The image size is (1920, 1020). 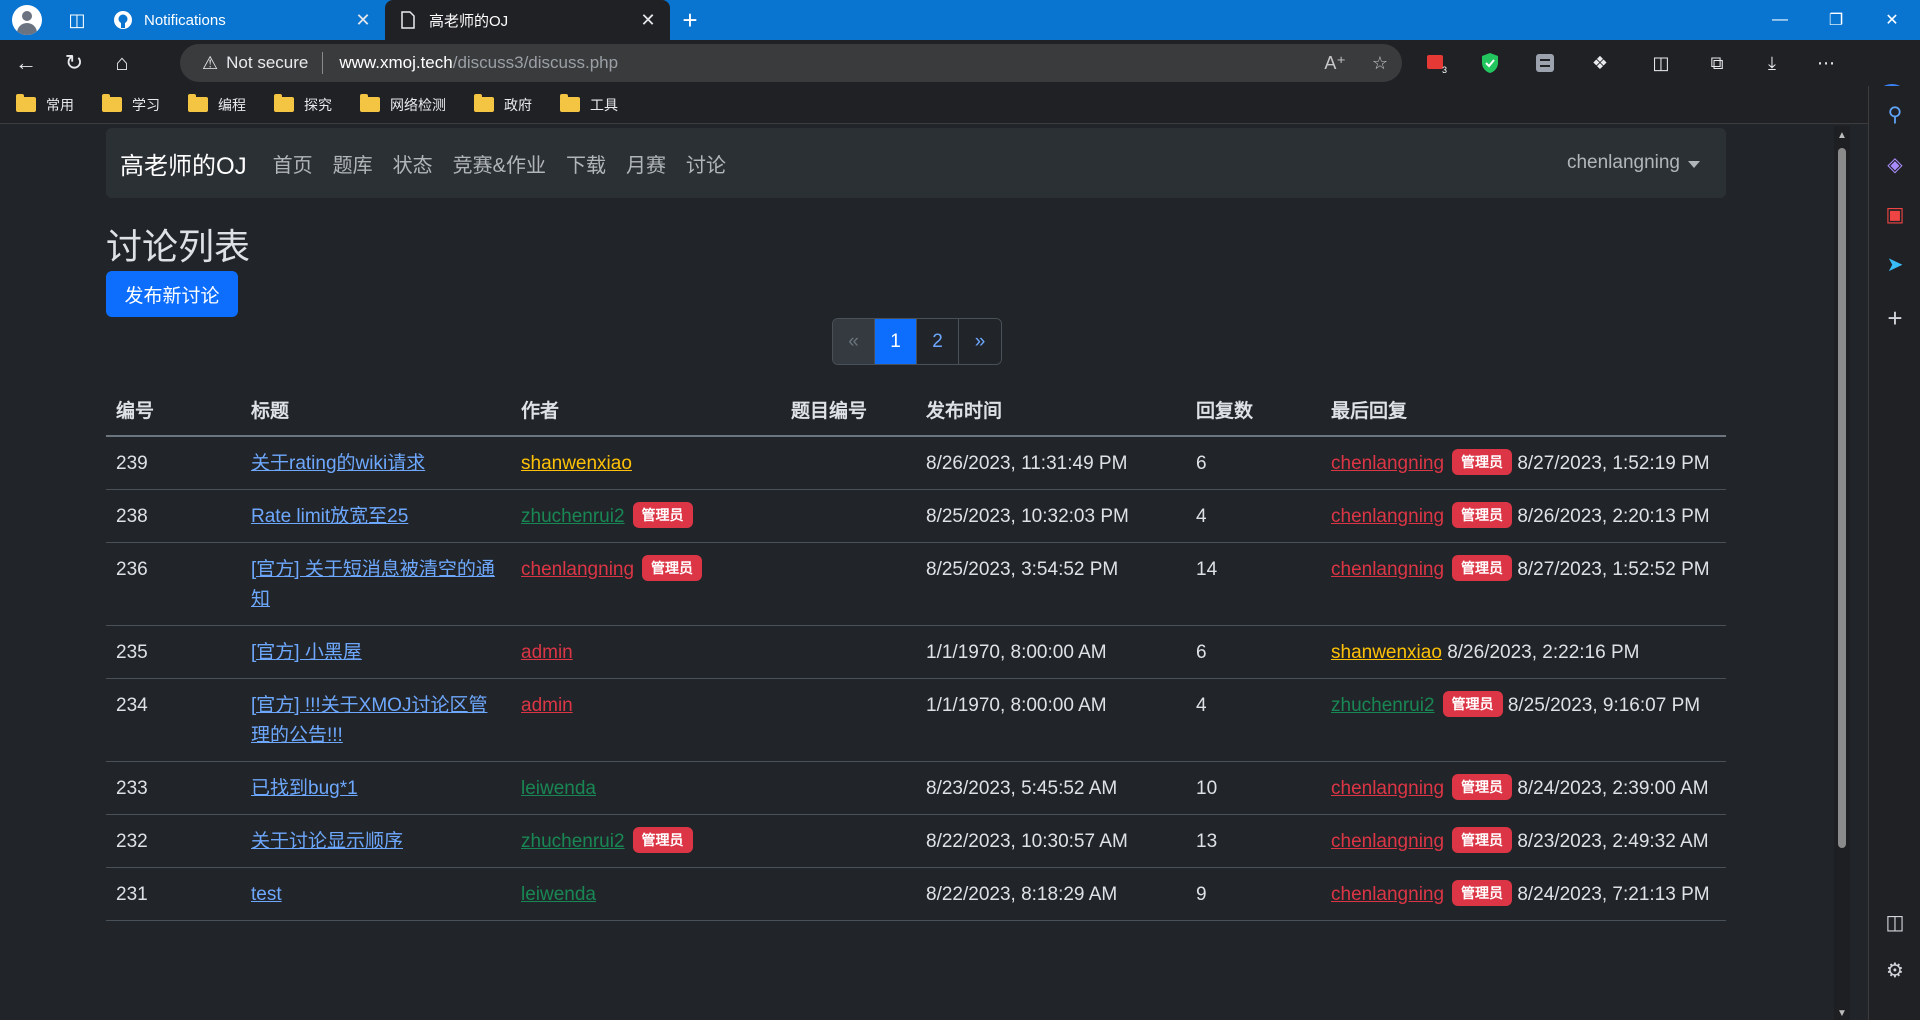 I want to click on bookmark-label: 常用, so click(x=60, y=104).